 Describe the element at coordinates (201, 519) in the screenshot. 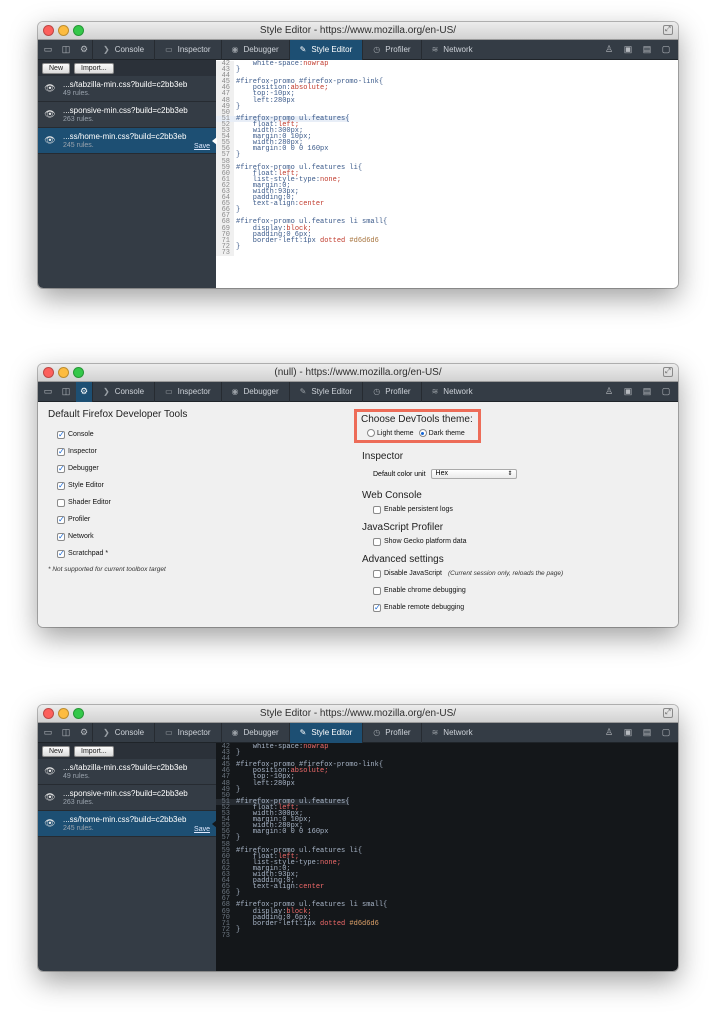

I see `tool-checkbox: ✓ Profiler` at that location.